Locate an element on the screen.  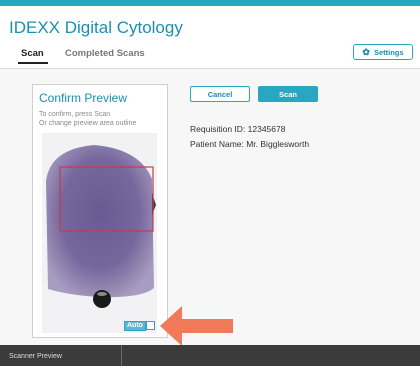
gear-icon: ✿ is located at coordinates (366, 51).